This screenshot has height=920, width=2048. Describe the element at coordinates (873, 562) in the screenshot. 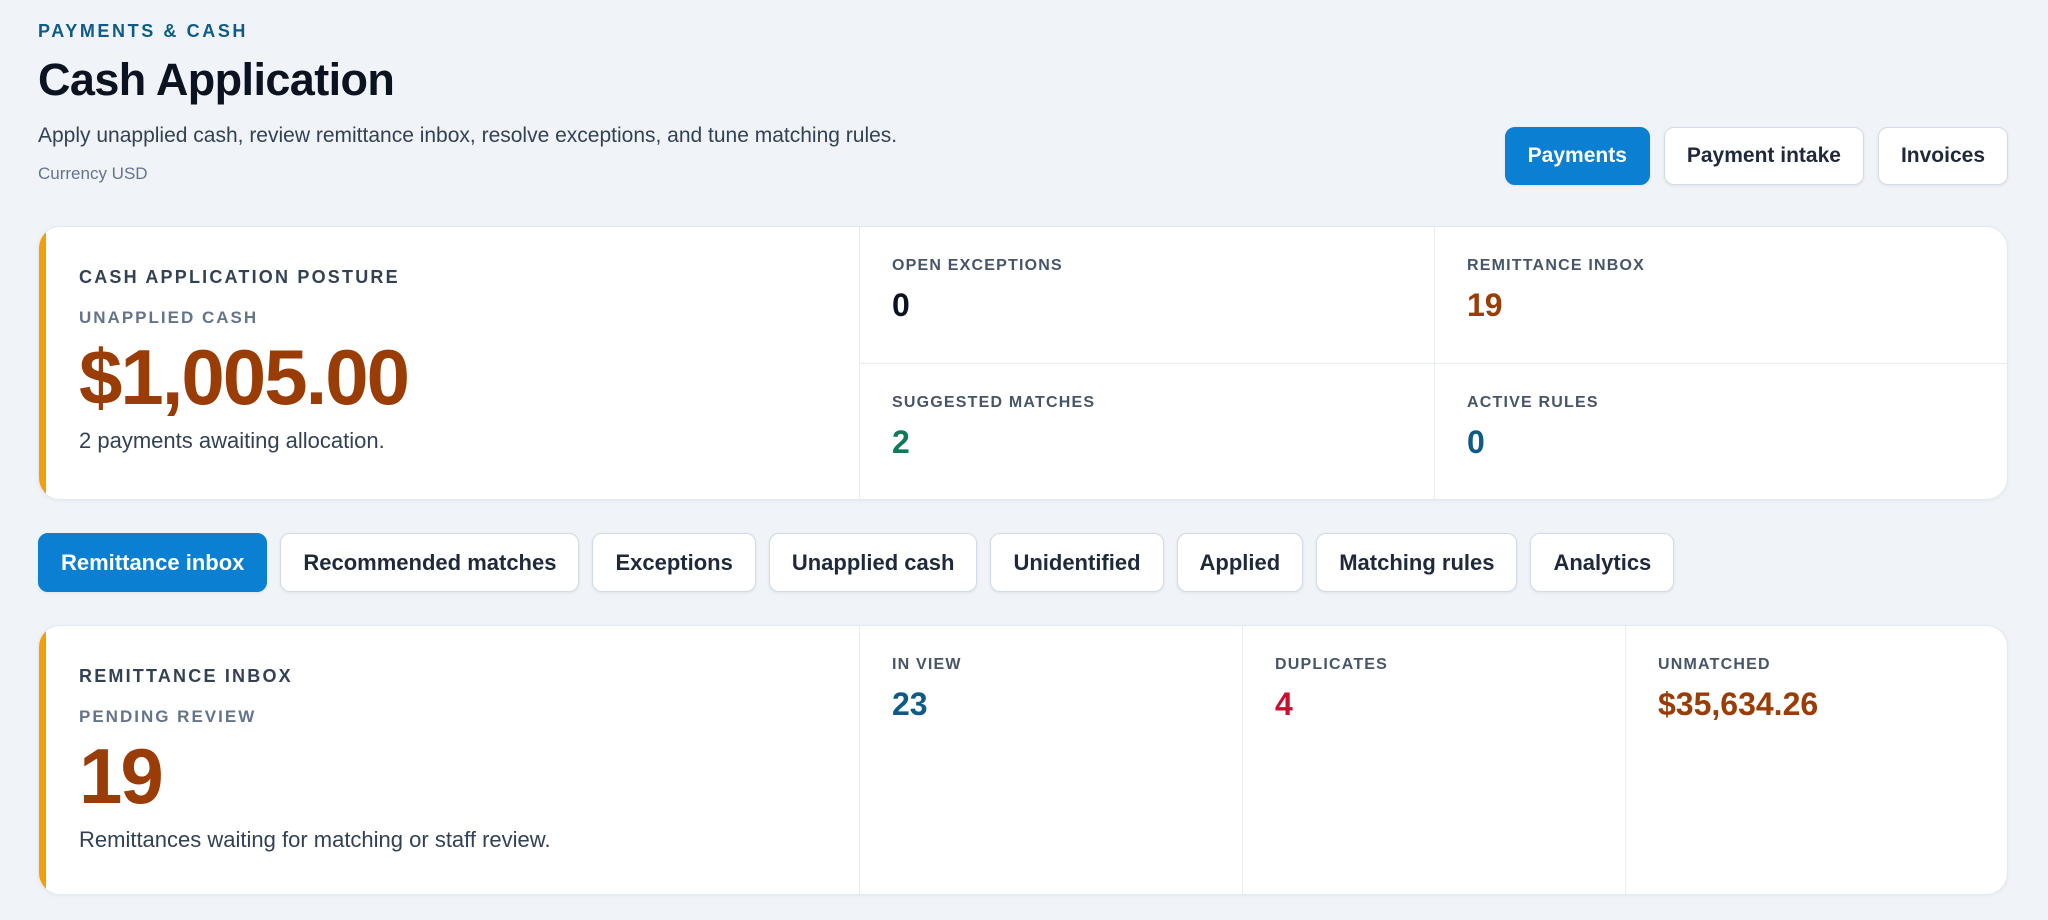

I see `tab-unapplied-cash: Unapplied cash` at that location.